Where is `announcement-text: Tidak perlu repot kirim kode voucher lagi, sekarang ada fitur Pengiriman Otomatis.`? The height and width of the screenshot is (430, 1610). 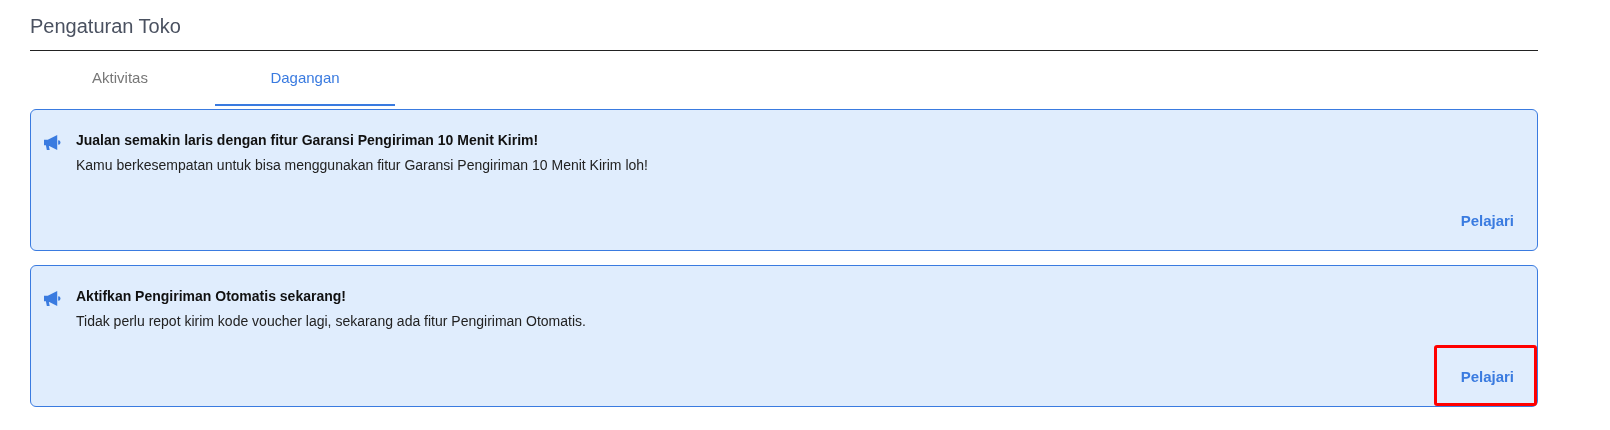 announcement-text: Tidak perlu repot kirim kode voucher lagi, sekarang ada fitur Pengiriman Otomatis. is located at coordinates (331, 321).